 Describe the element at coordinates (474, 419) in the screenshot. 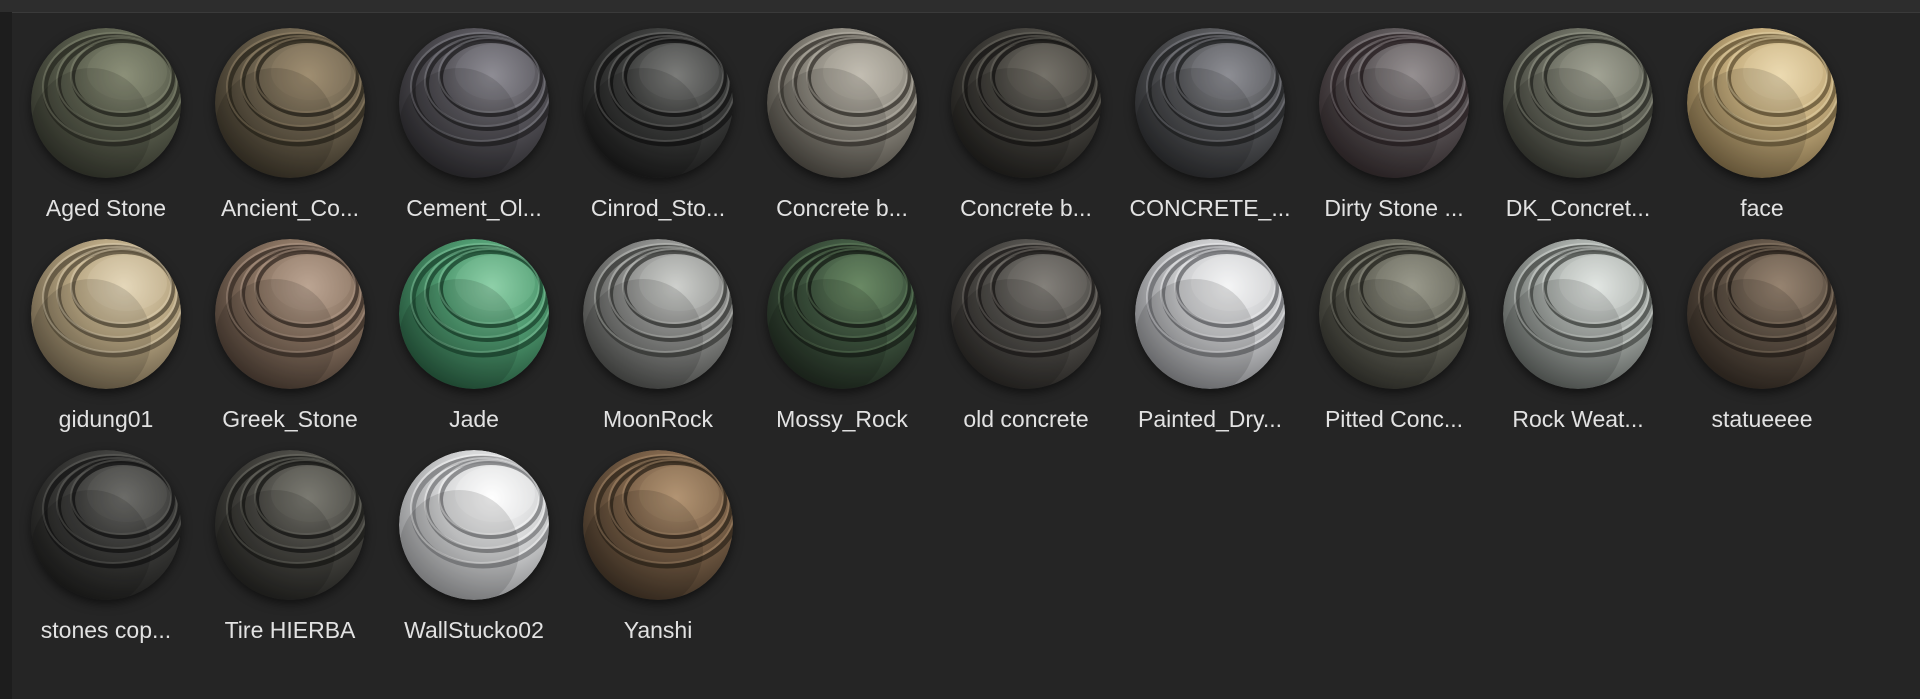

I see `material-label: Jade` at that location.